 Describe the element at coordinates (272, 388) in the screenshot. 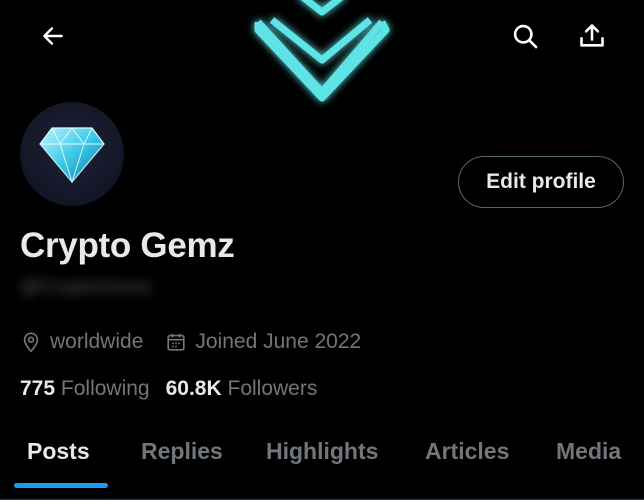

I see `followers-label: Followers` at that location.